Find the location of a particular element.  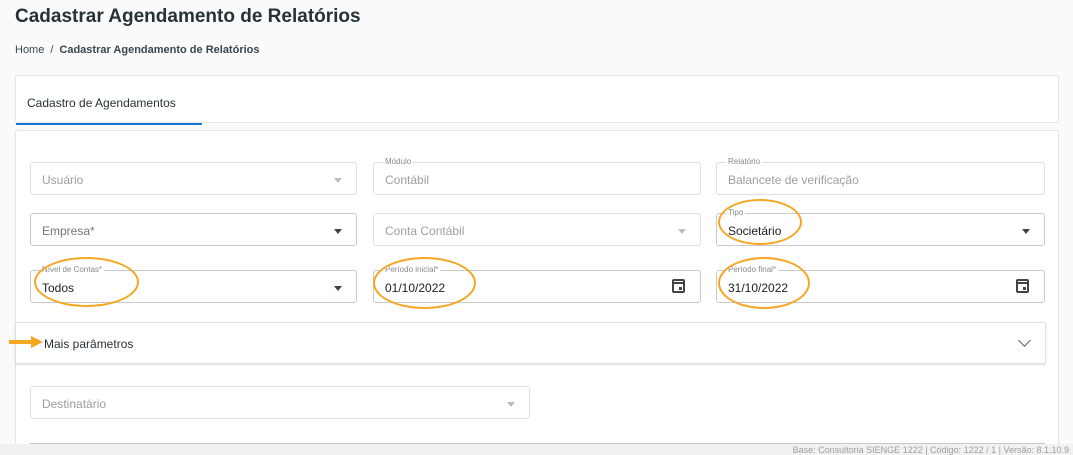

destinatario-select: Destinatário is located at coordinates (280, 402).